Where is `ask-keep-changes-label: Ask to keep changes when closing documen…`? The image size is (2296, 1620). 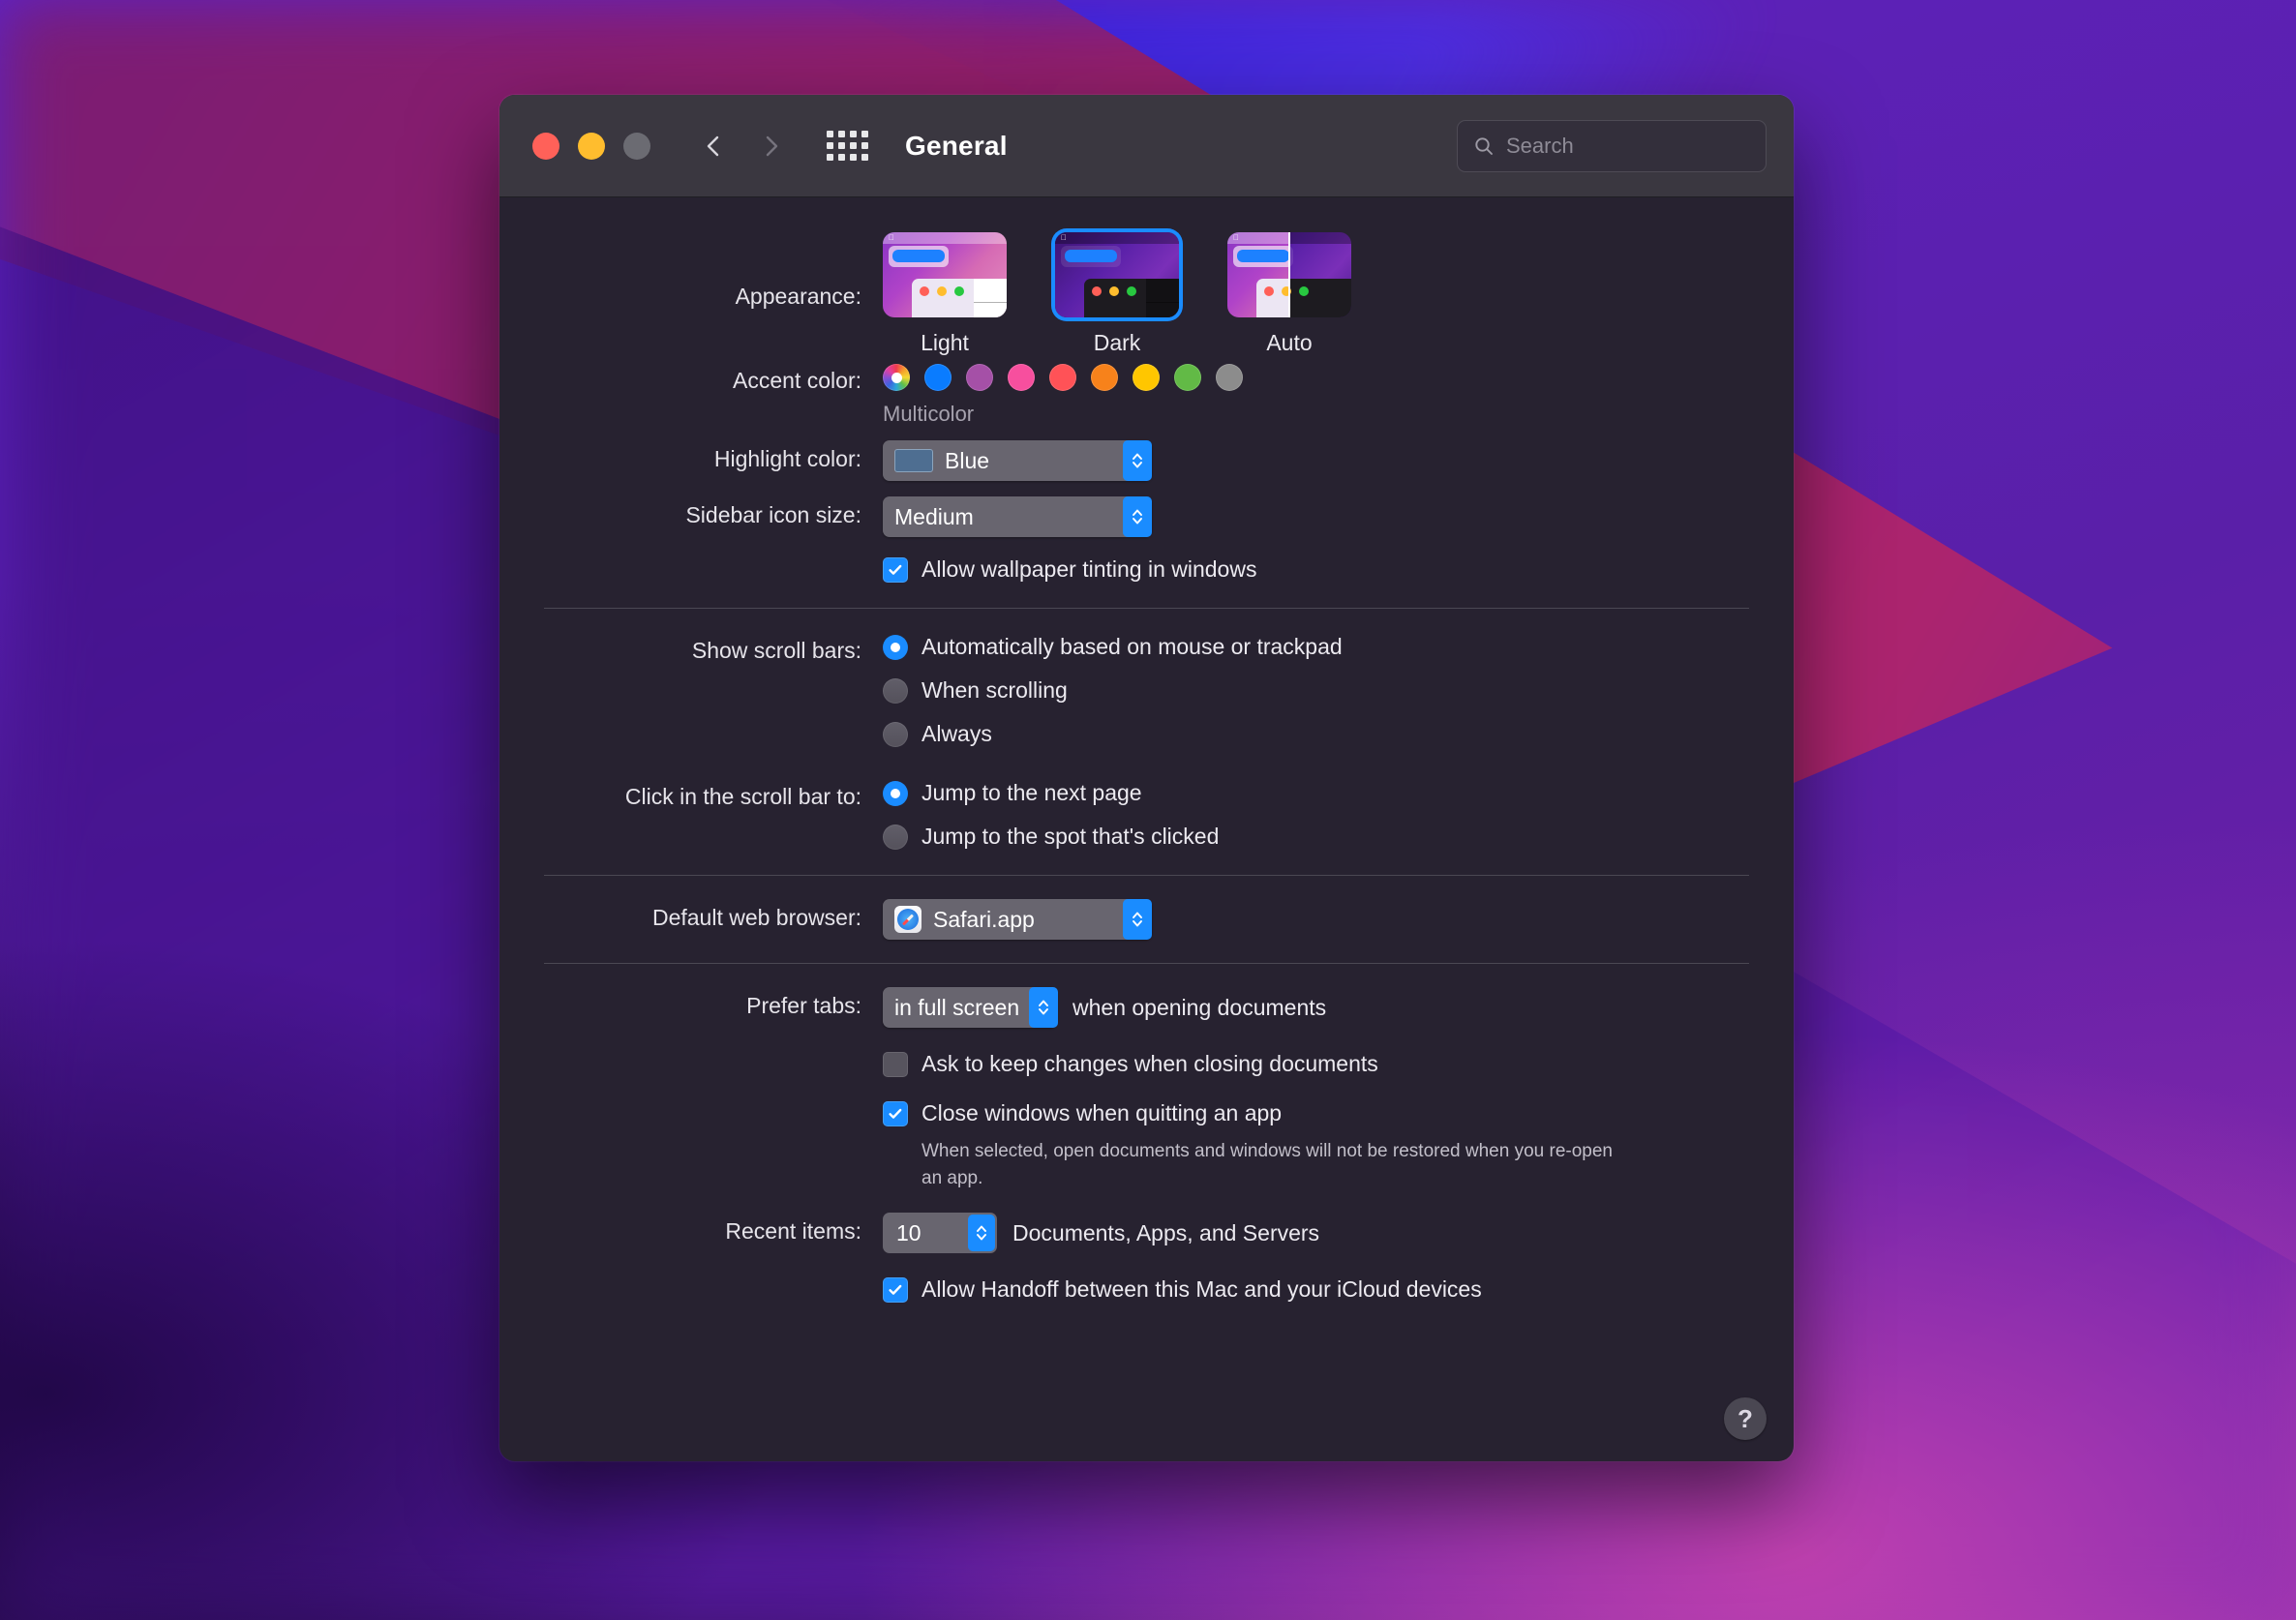 ask-keep-changes-label: Ask to keep changes when closing documen… is located at coordinates (1149, 1064).